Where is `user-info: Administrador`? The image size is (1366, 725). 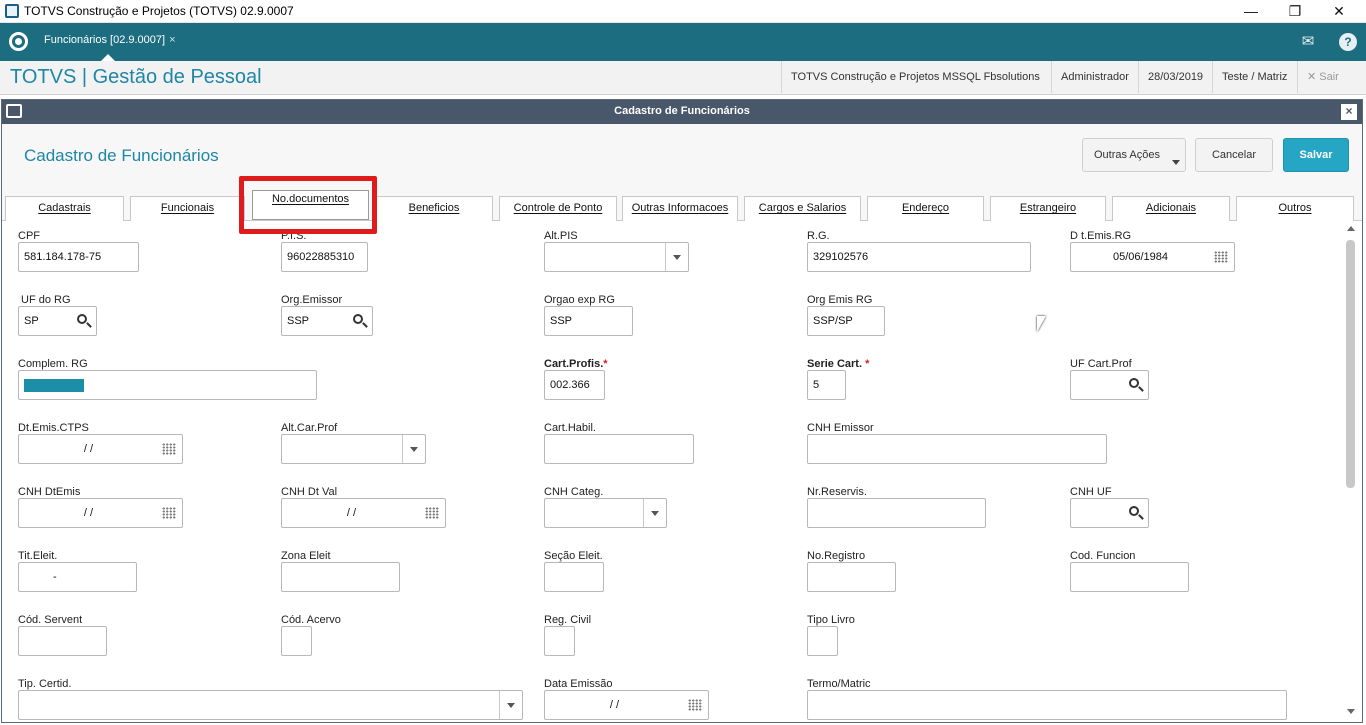 user-info: Administrador is located at coordinates (1094, 77).